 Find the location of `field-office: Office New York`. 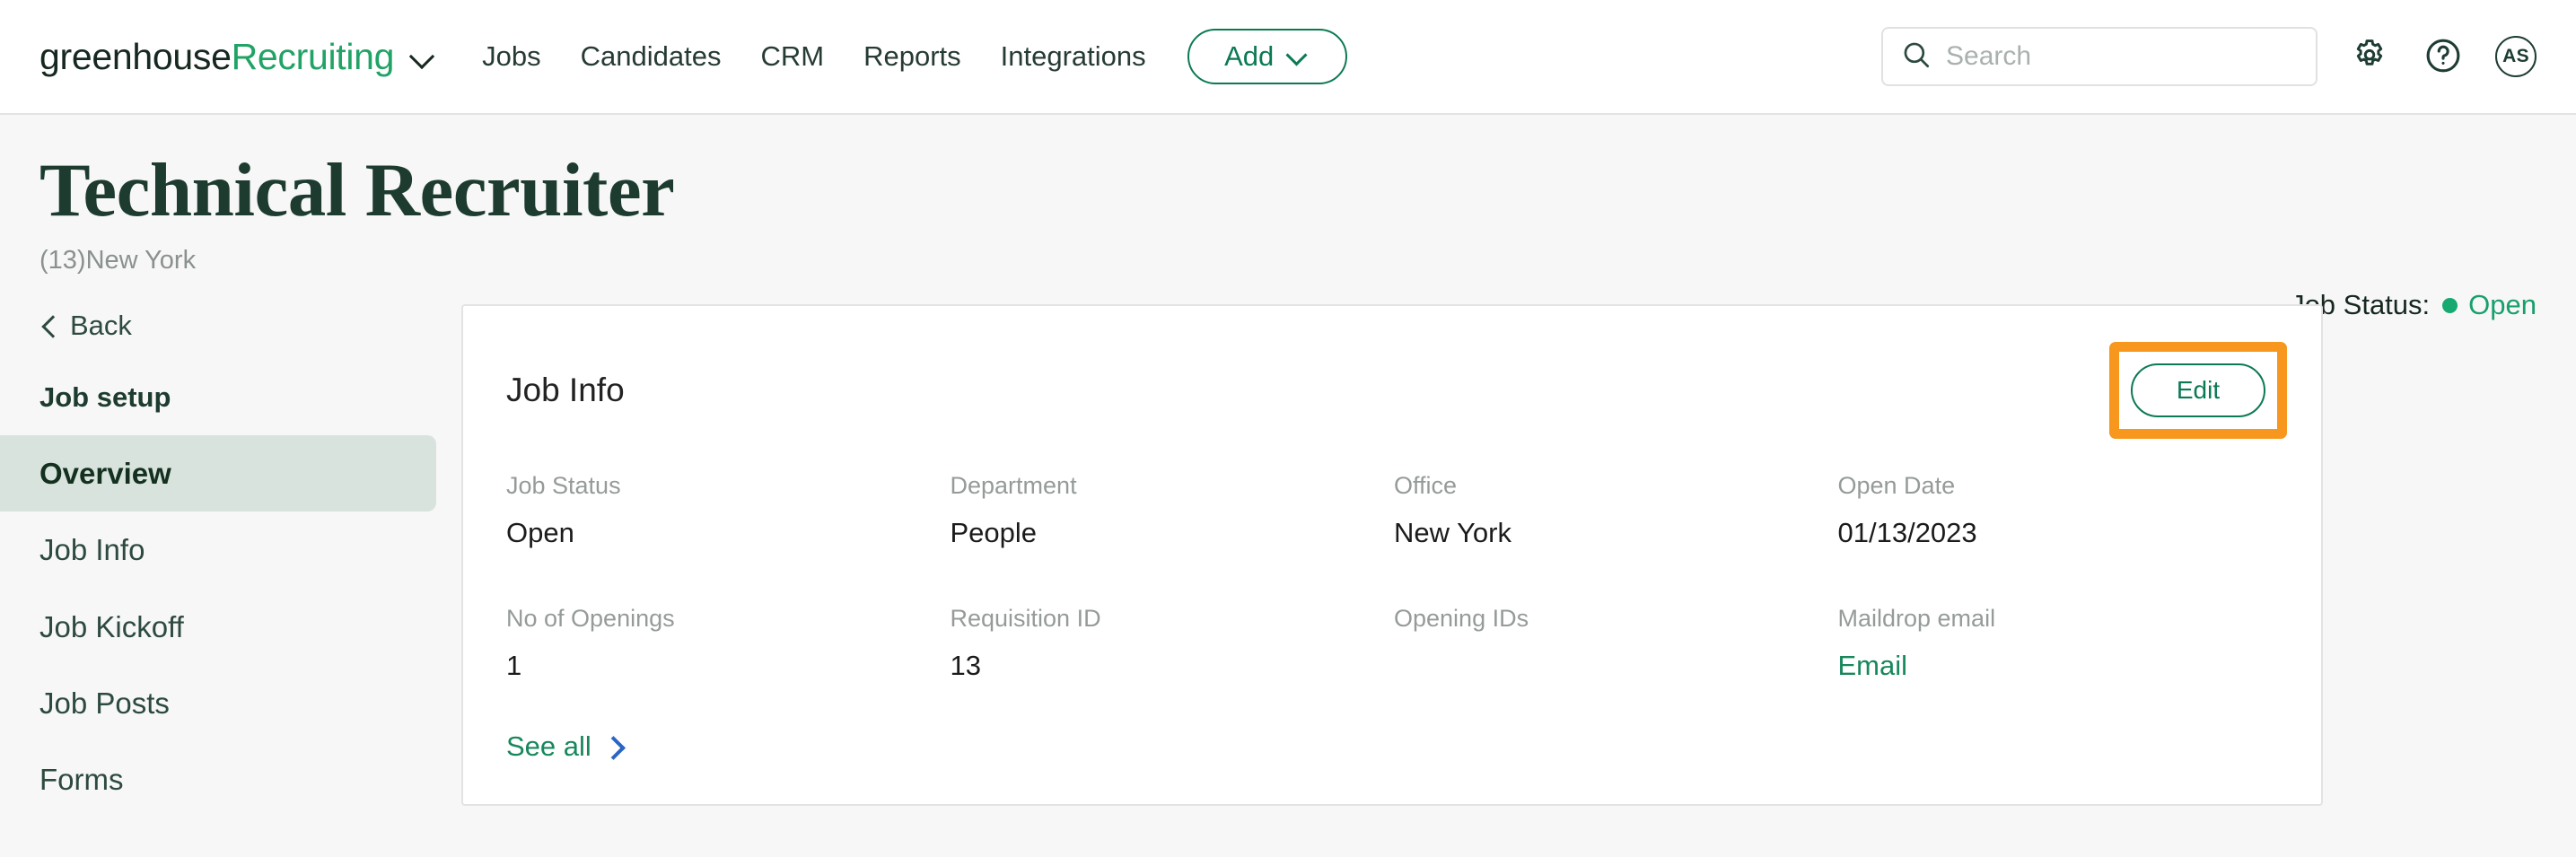

field-office: Office New York is located at coordinates (1616, 511).